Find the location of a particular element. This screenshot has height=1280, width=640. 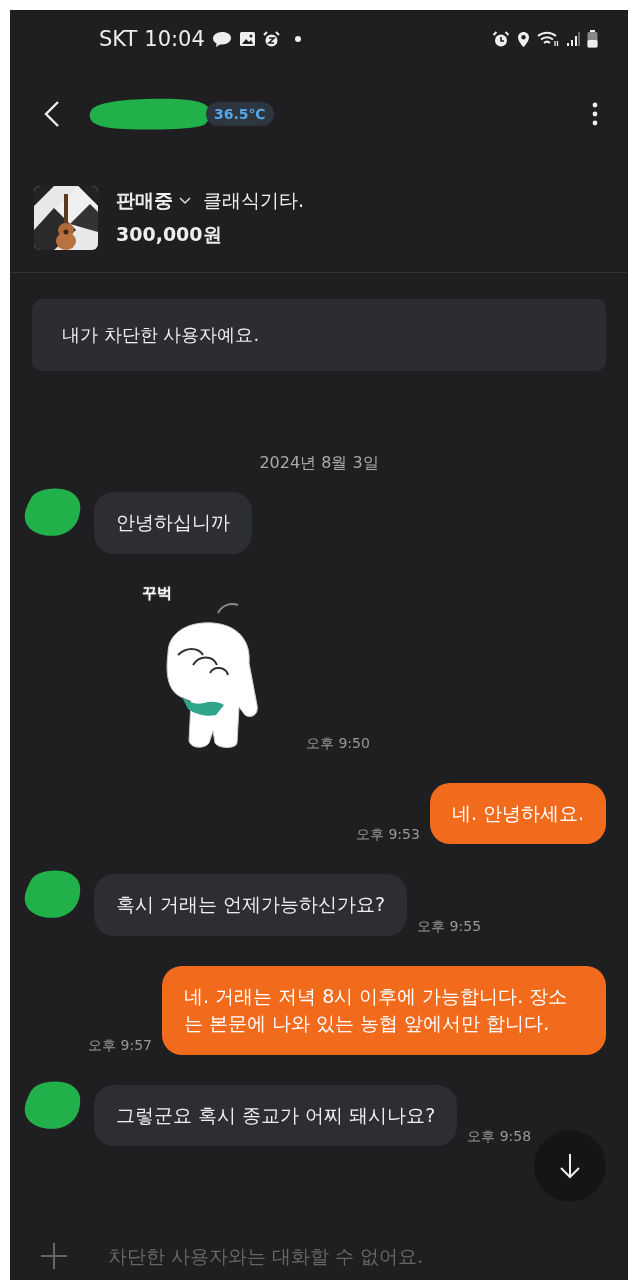

notification-dot-icon is located at coordinates (297, 39).